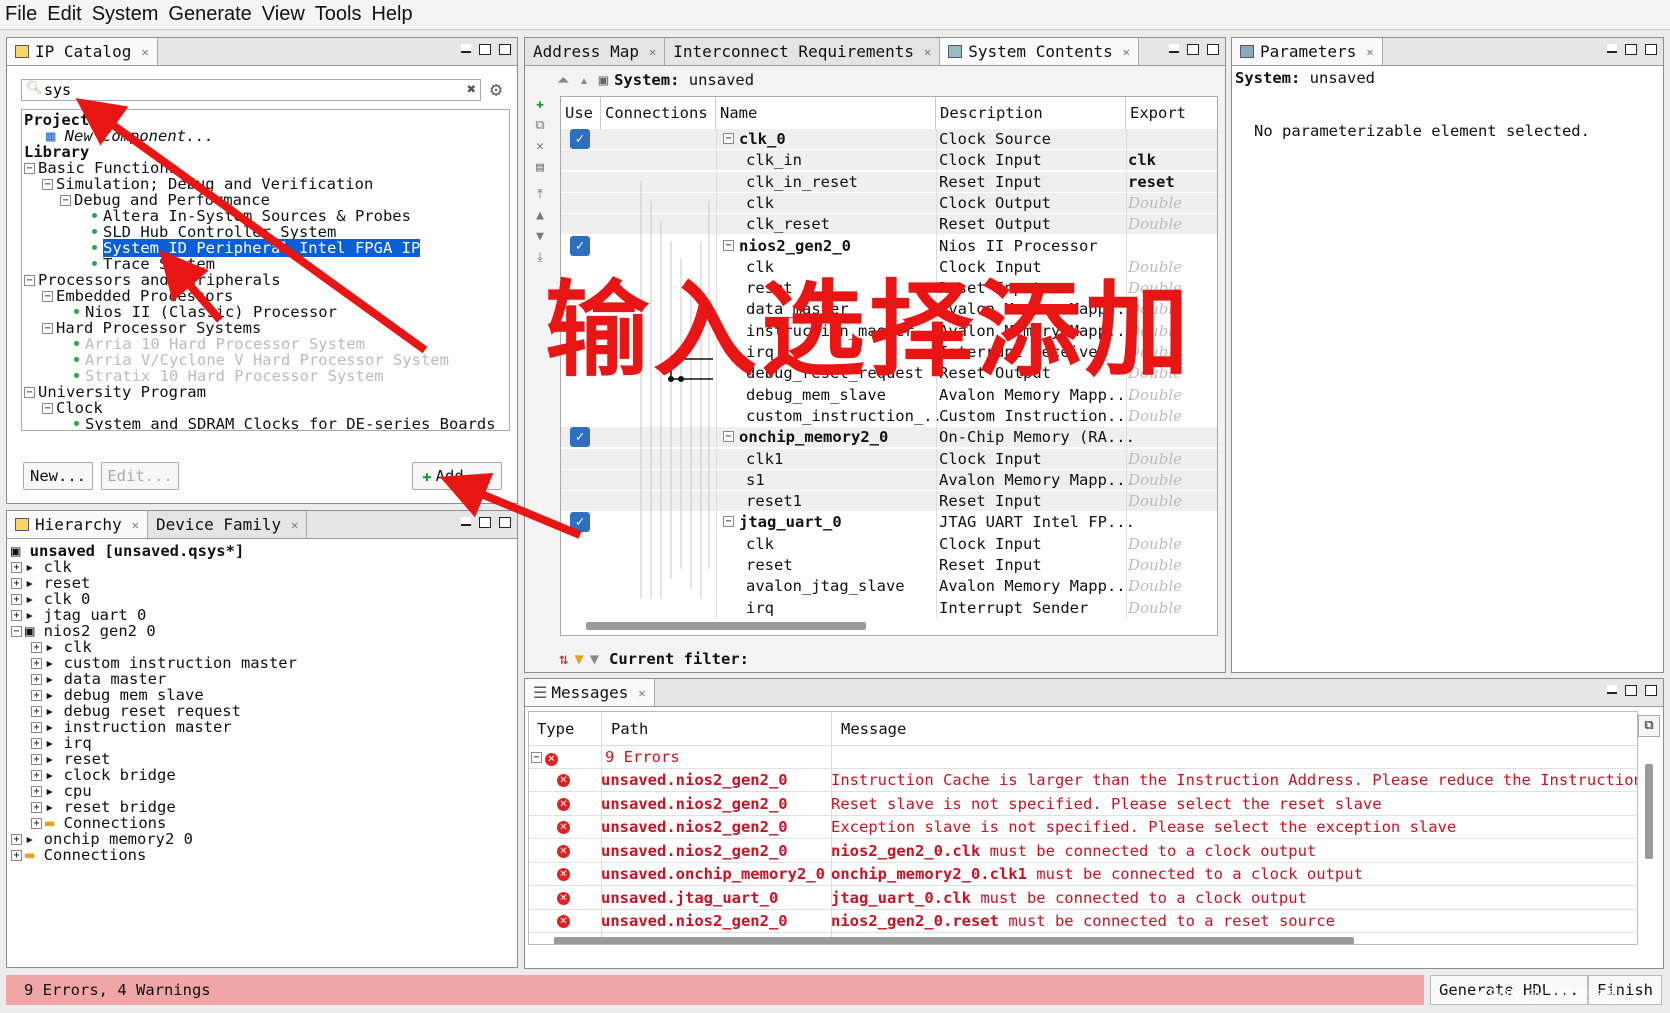  Describe the element at coordinates (540, 215) in the screenshot. I see `move-up-icon: ▲` at that location.